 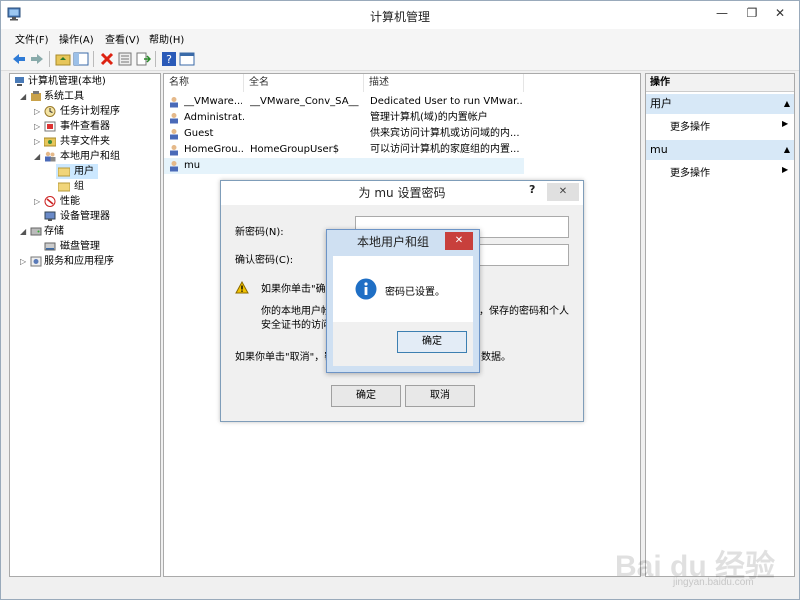 I want to click on window-title: 计算机管理, so click(x=399, y=17).